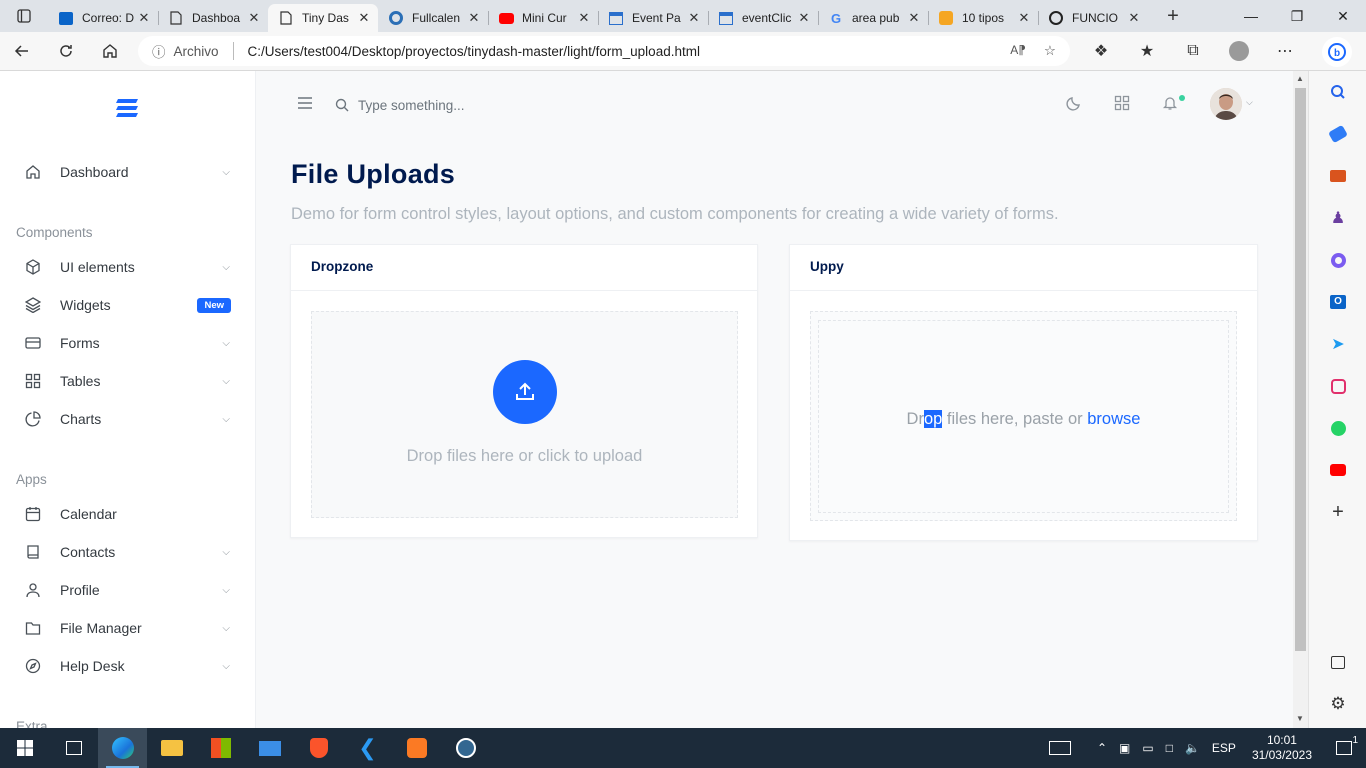 The height and width of the screenshot is (768, 1366). What do you see at coordinates (128, 381) in the screenshot?
I see `sidebar-item-tables: Tables ⌵` at bounding box center [128, 381].